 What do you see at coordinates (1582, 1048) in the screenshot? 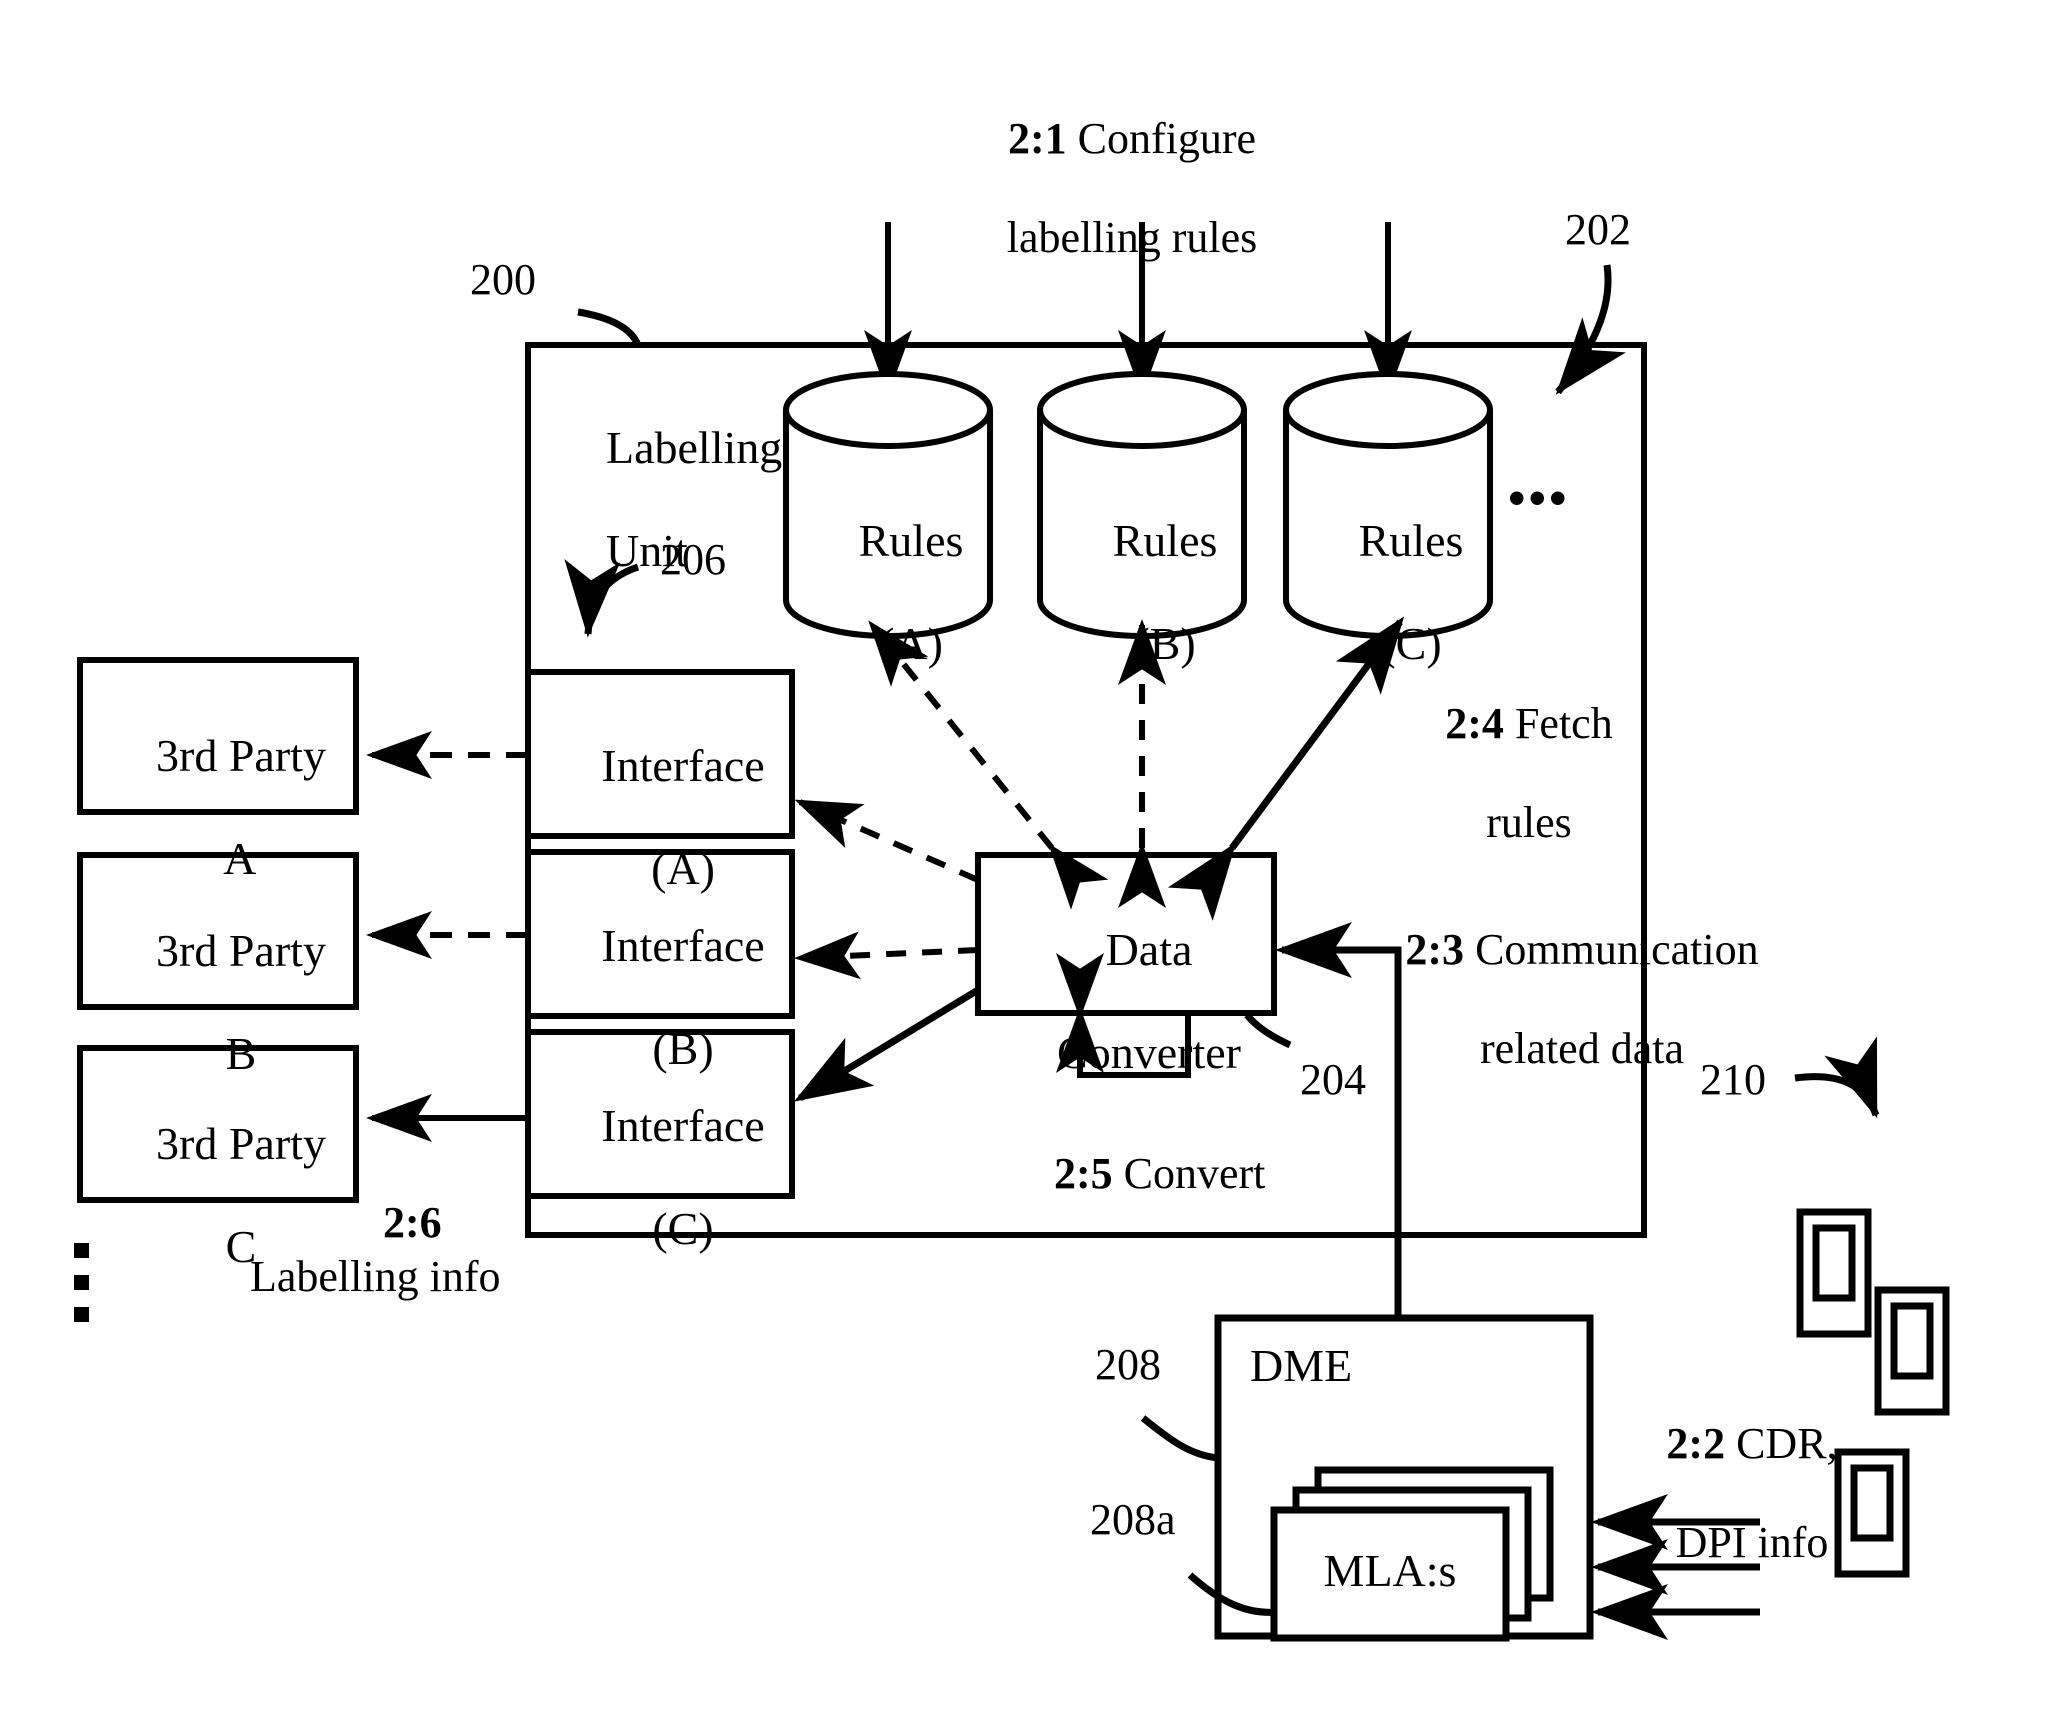
I see `step-2-3-text-line2: related data` at bounding box center [1582, 1048].